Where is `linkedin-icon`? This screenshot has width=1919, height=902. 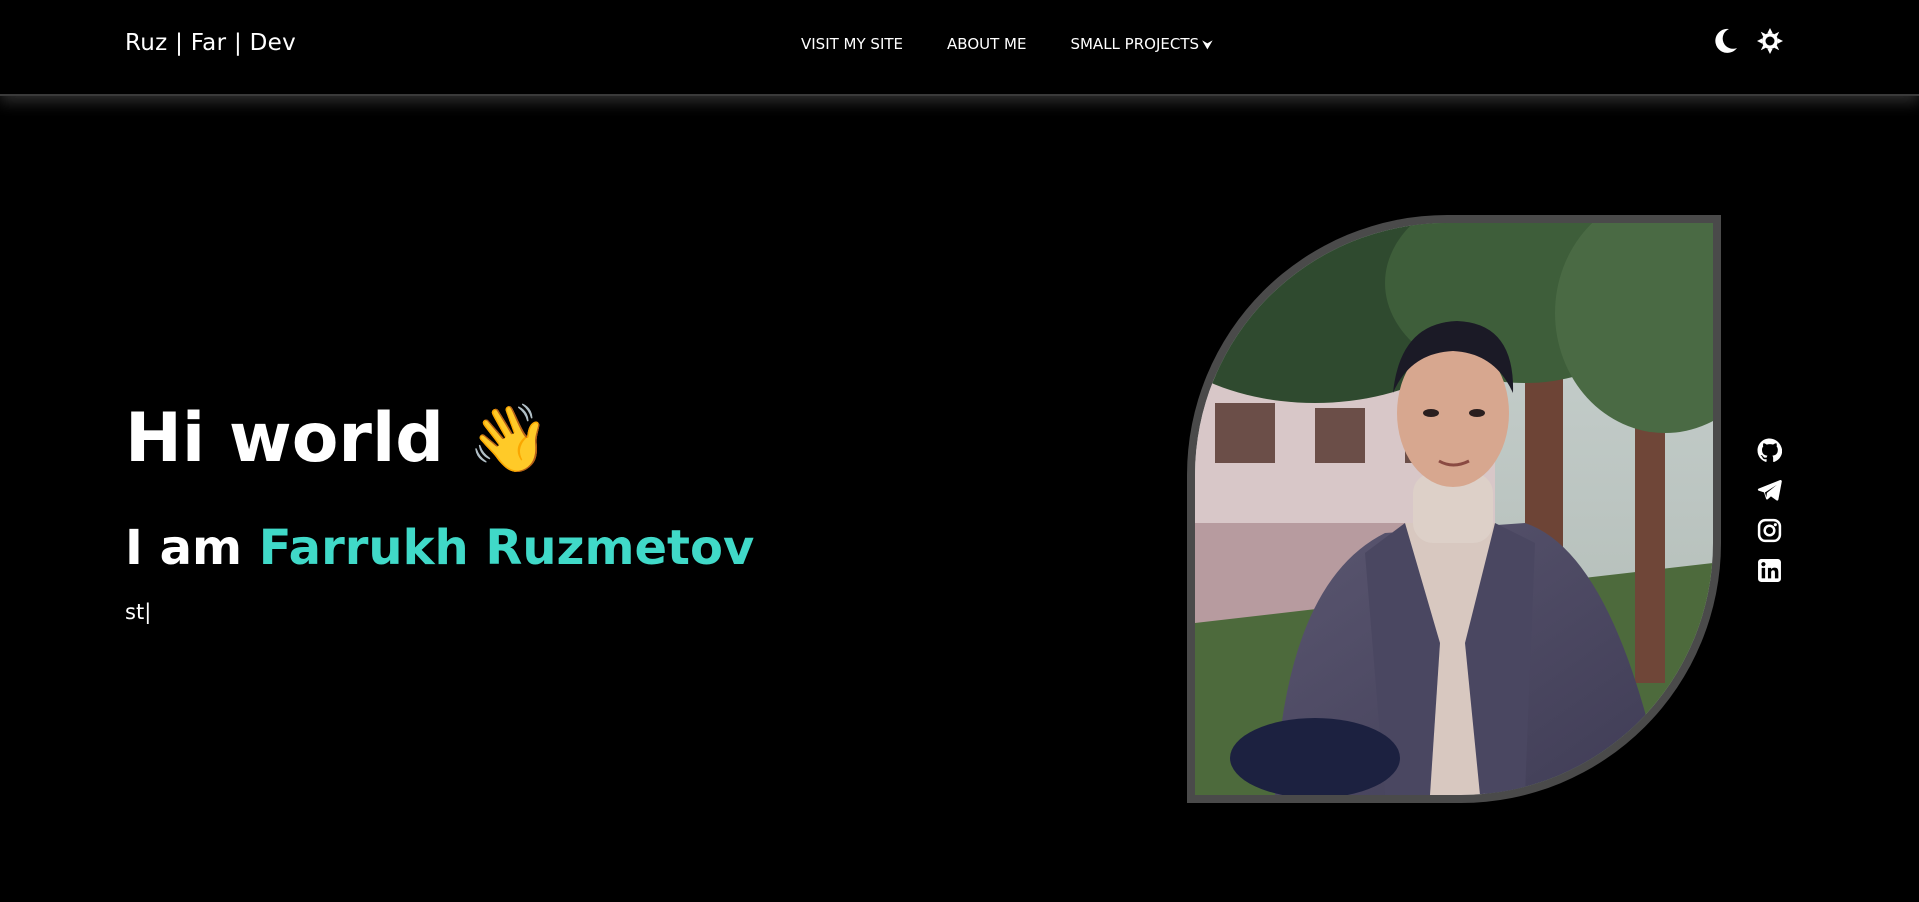
linkedin-icon is located at coordinates (1769, 570).